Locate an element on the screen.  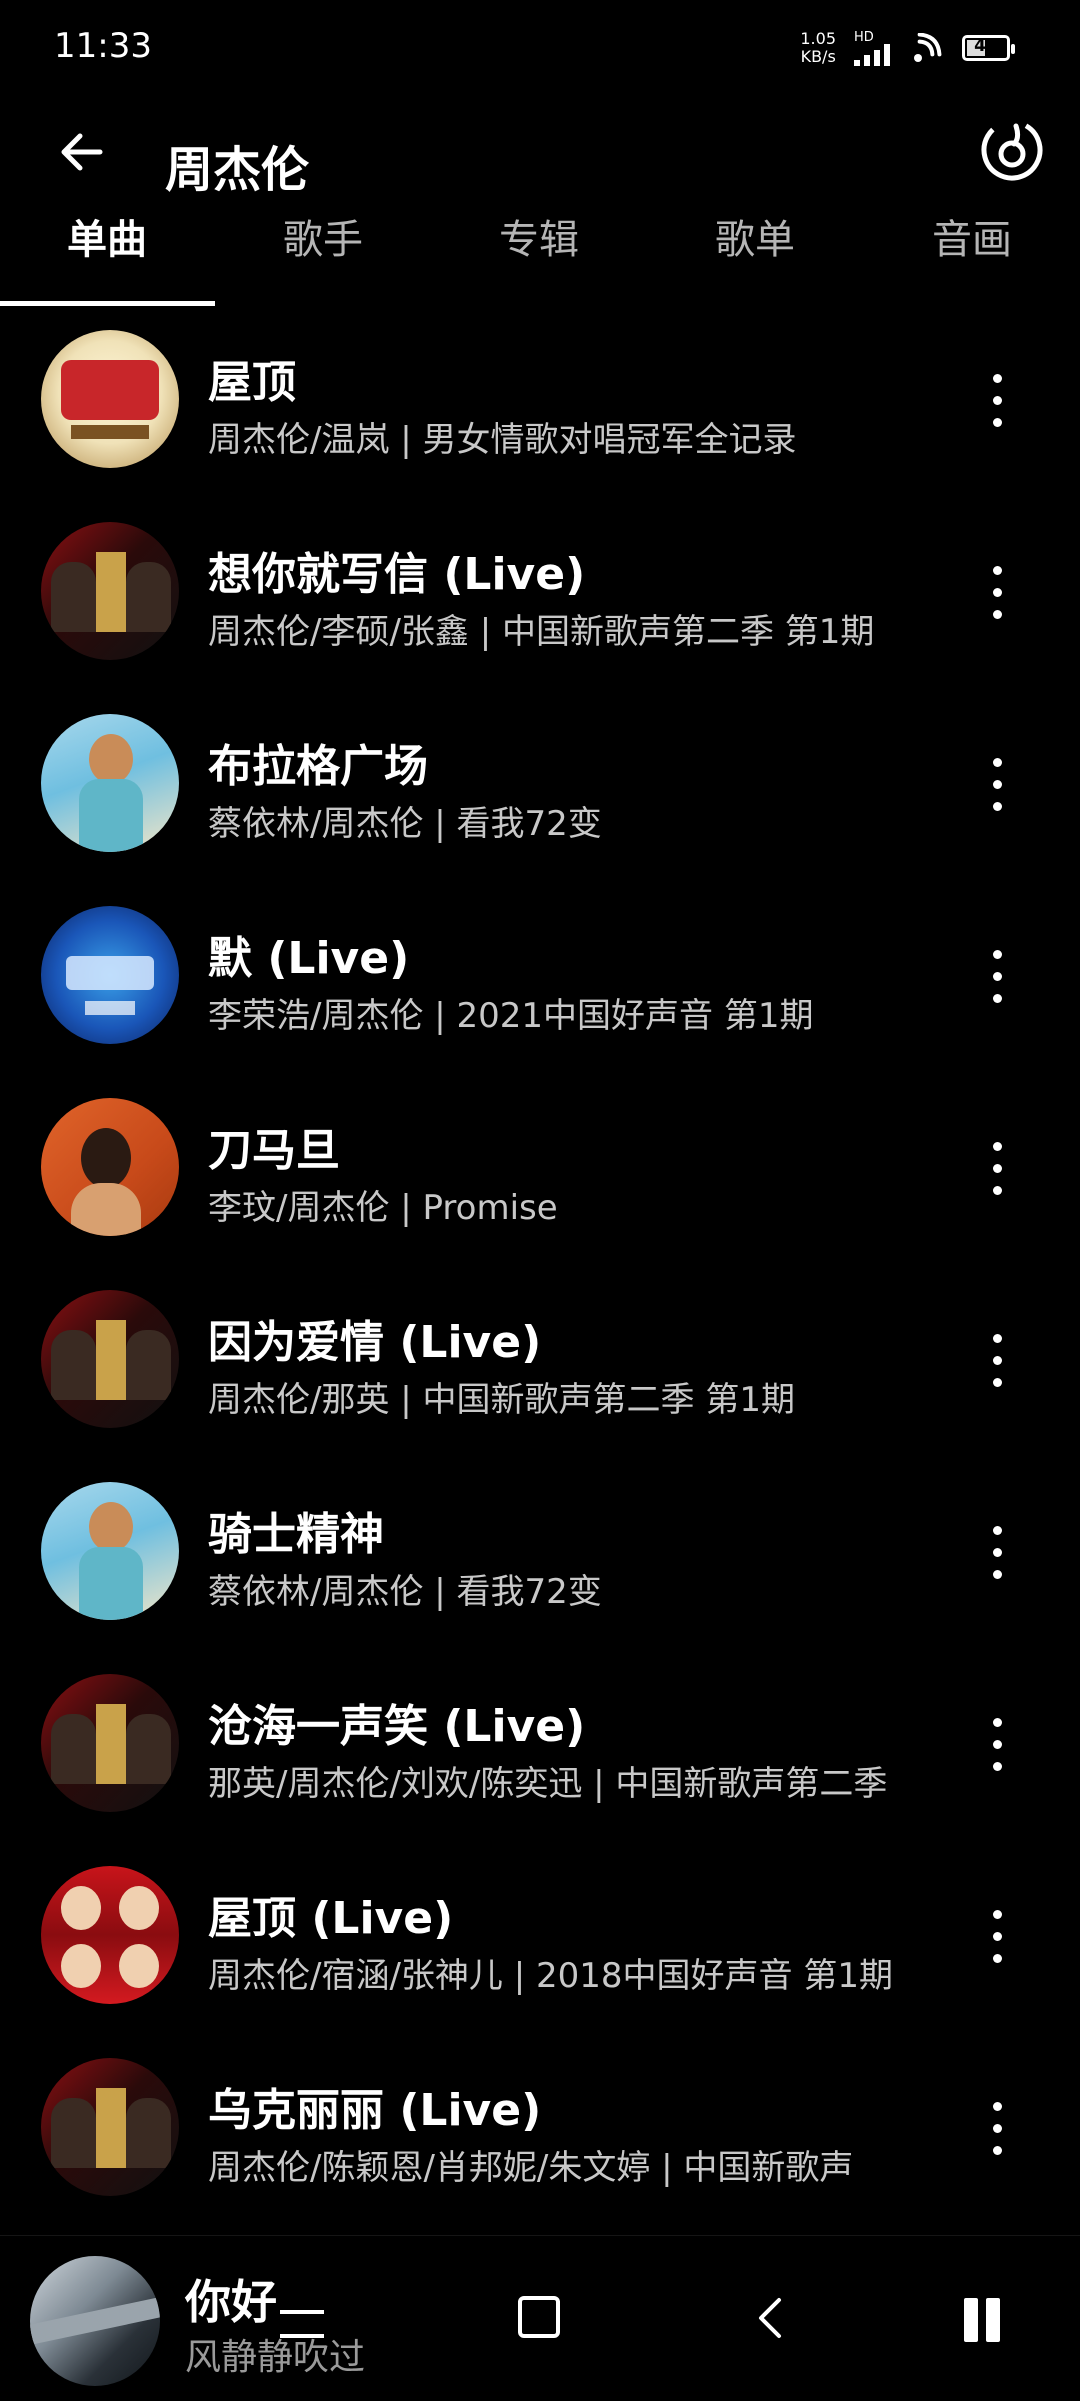
page-title: 周杰伦 is located at coordinates (237, 170).